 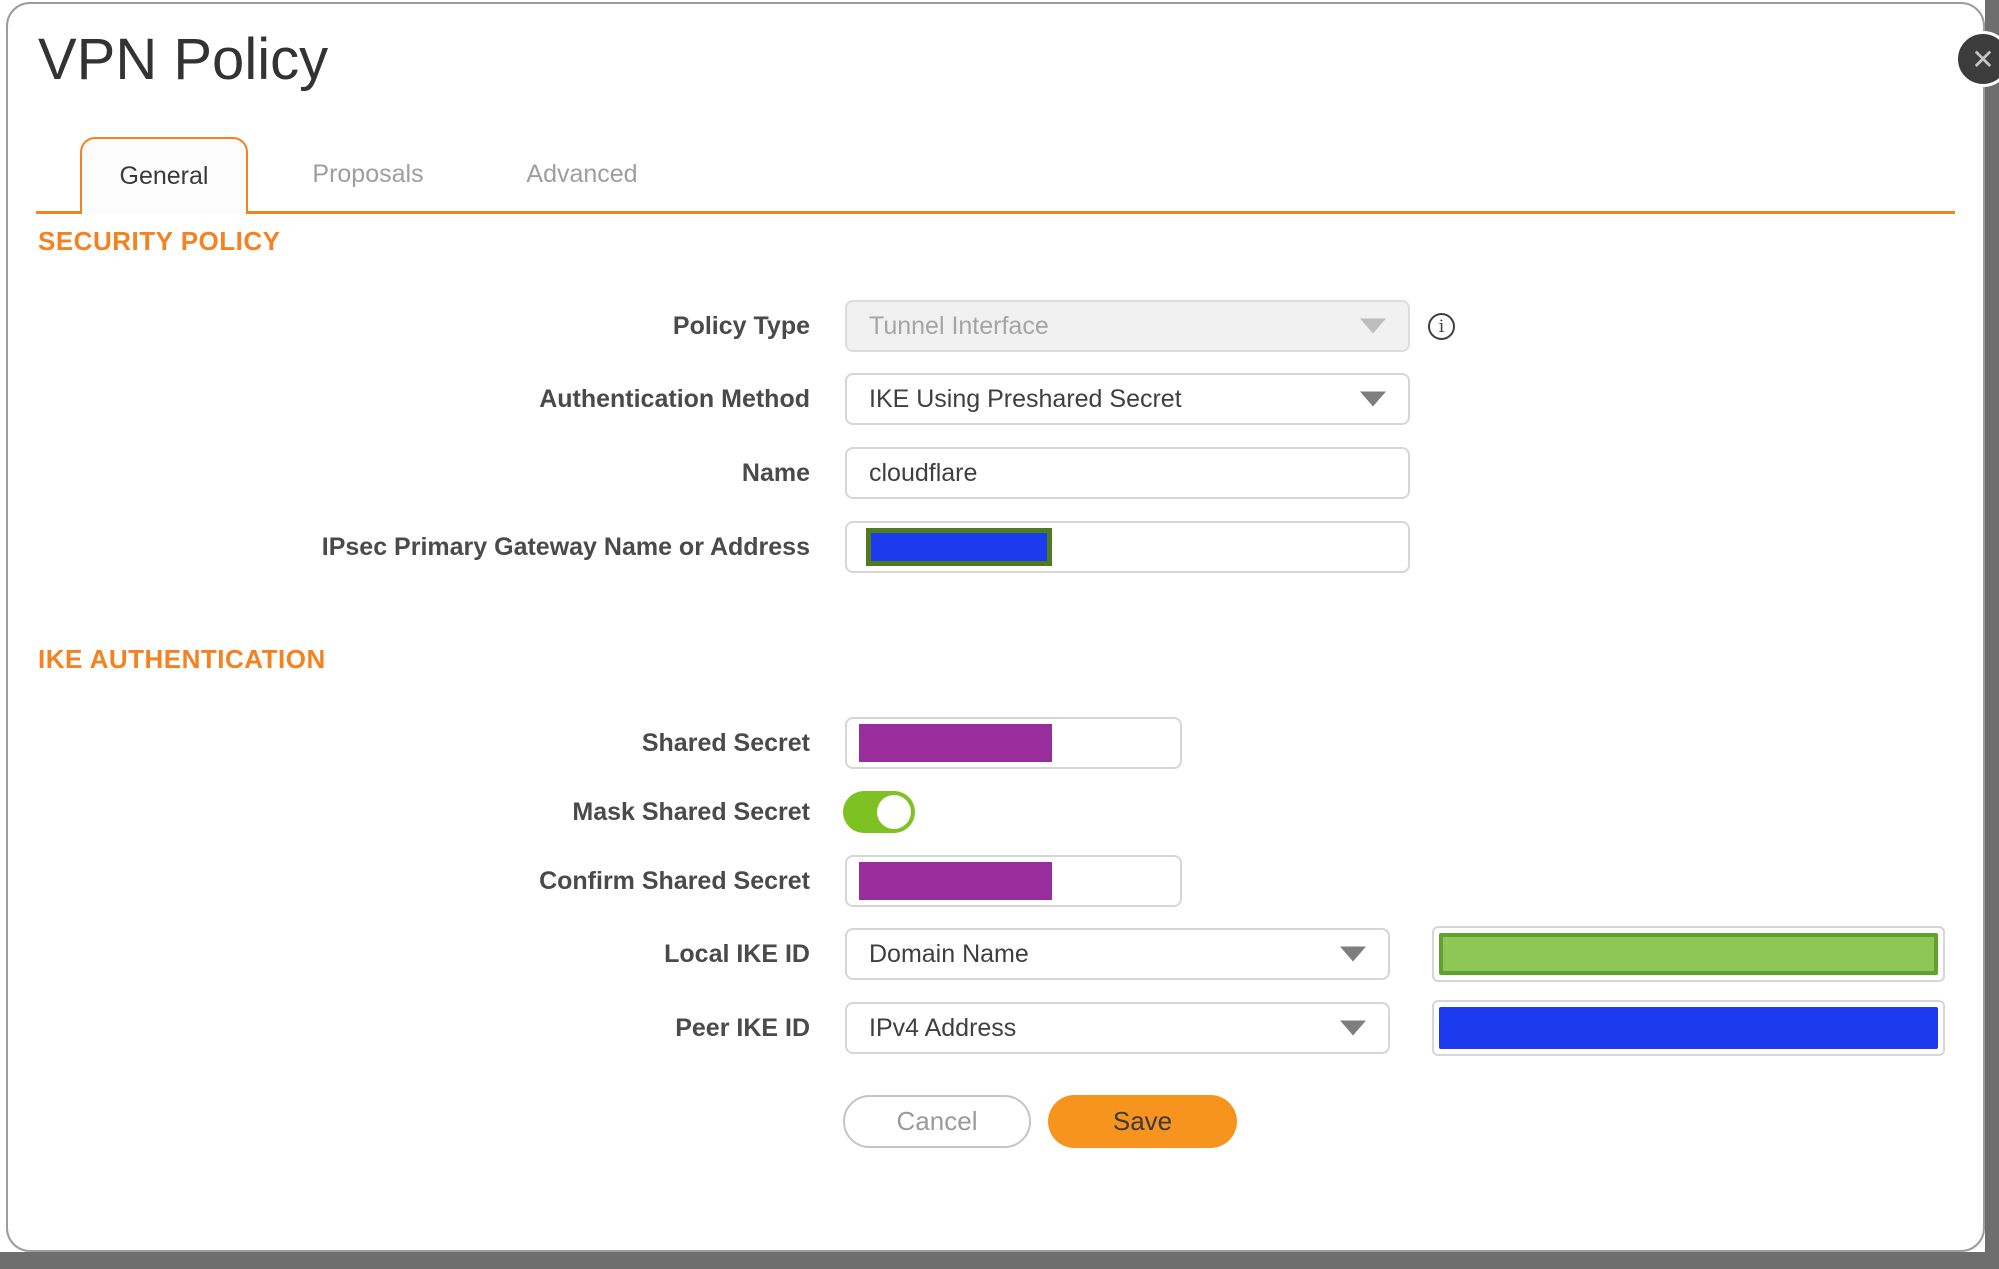 I want to click on confirm-shared-secret-input, so click(x=1013, y=881).